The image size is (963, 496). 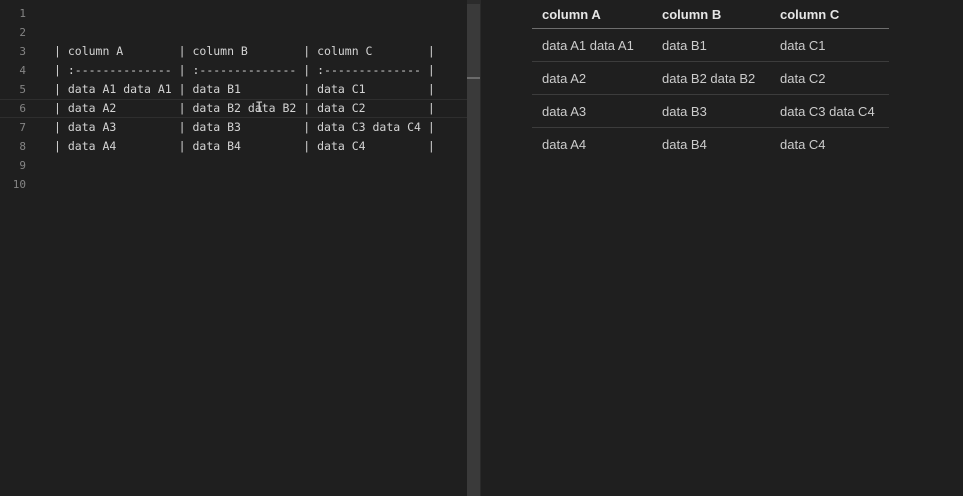 What do you see at coordinates (244, 146) in the screenshot?
I see `line-text: | data A4 | data B4 | data C4 |` at bounding box center [244, 146].